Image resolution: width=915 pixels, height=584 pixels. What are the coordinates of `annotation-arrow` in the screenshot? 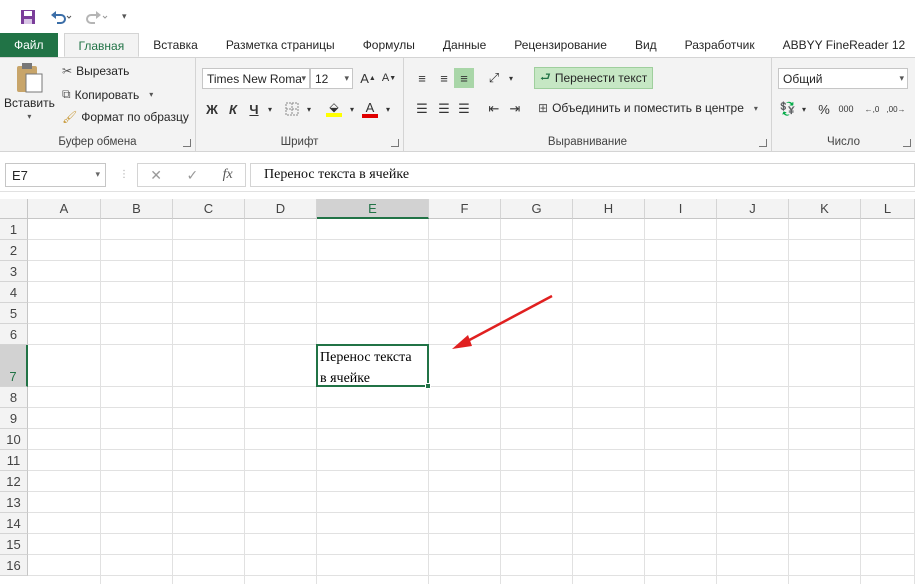 It's located at (502, 321).